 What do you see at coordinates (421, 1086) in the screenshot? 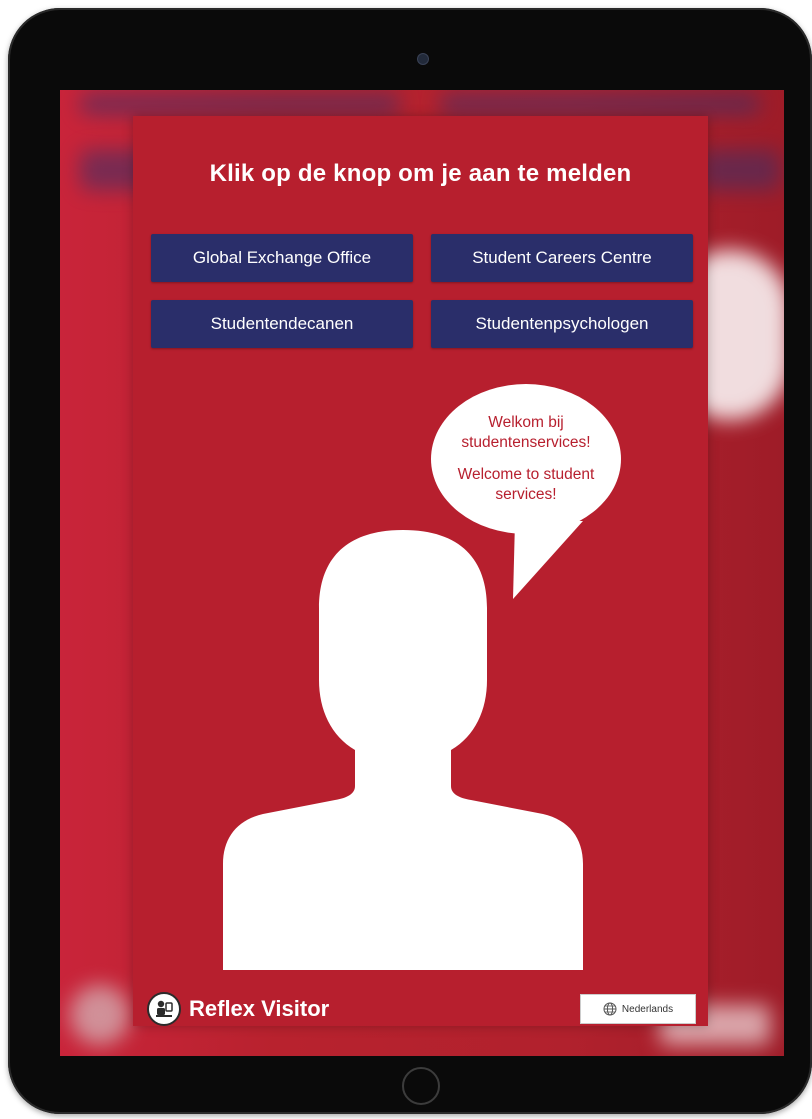
I see `home-button` at bounding box center [421, 1086].